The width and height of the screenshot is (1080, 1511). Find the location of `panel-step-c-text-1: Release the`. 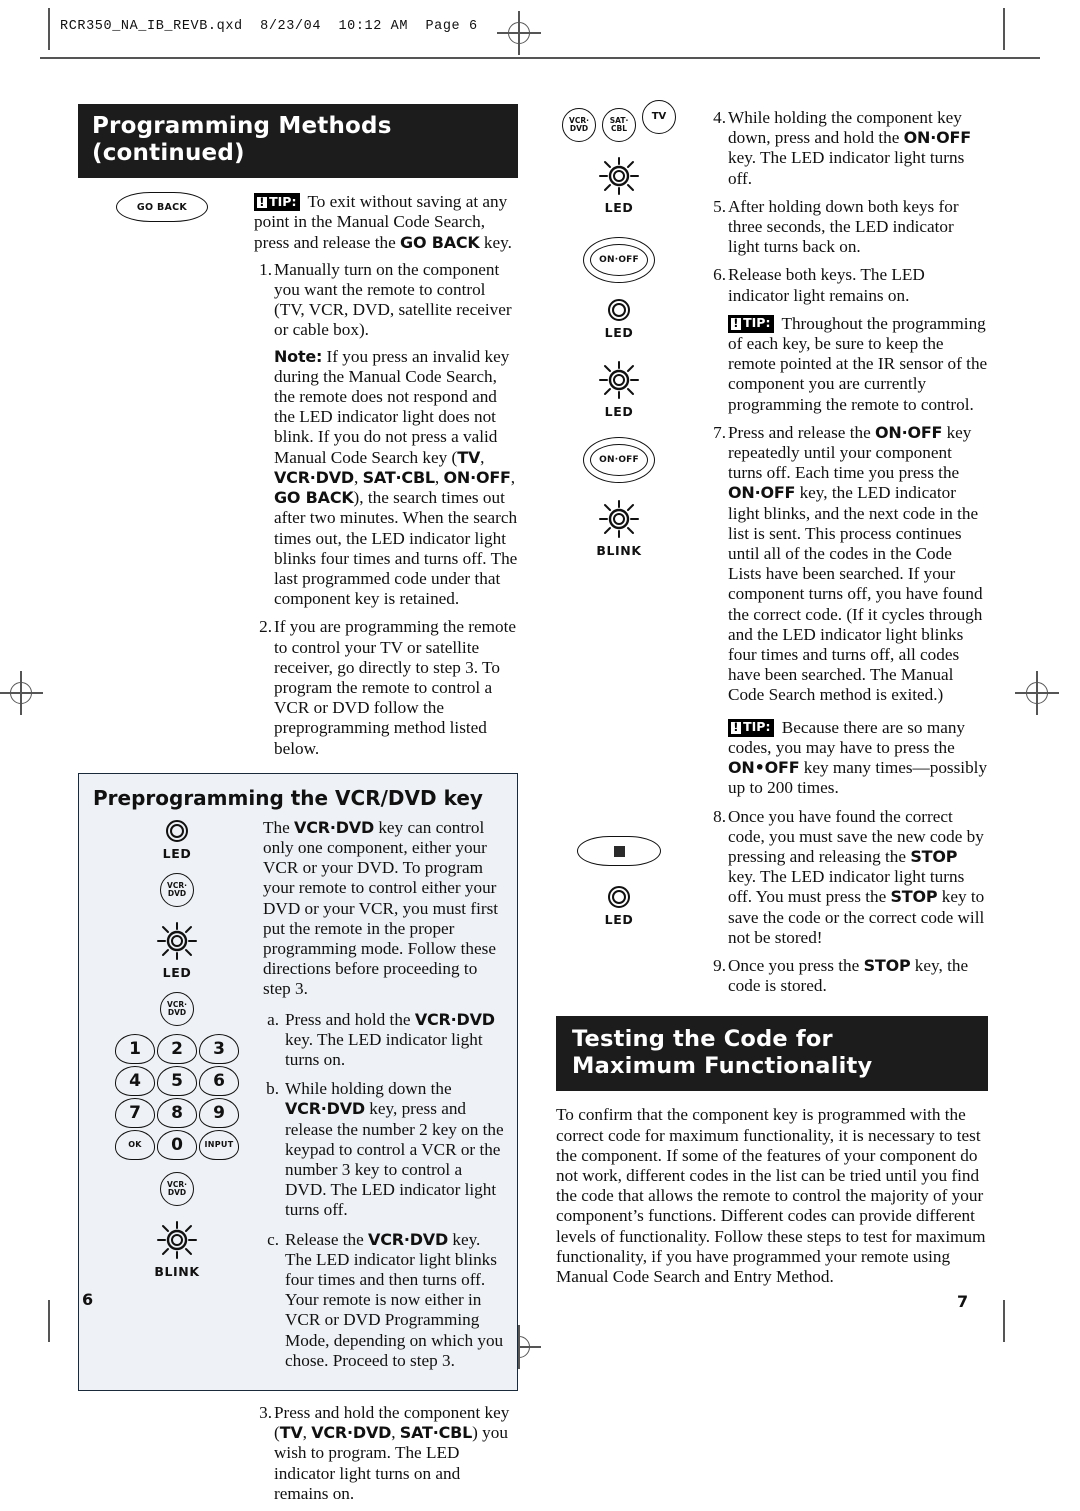

panel-step-c-text-1: Release the is located at coordinates (327, 1239).